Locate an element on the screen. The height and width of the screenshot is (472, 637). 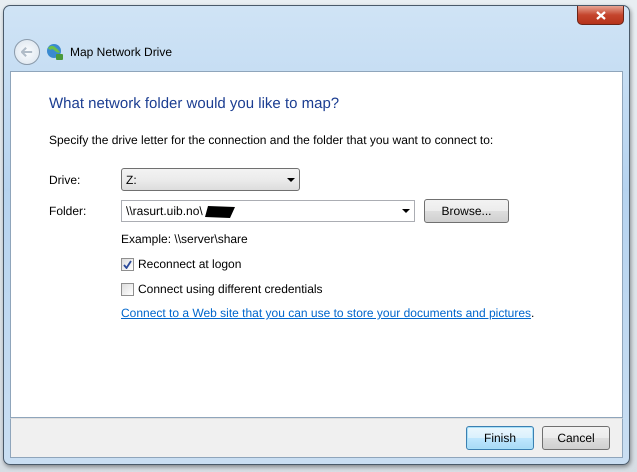
window-title: Map Network Drive is located at coordinates (121, 52).